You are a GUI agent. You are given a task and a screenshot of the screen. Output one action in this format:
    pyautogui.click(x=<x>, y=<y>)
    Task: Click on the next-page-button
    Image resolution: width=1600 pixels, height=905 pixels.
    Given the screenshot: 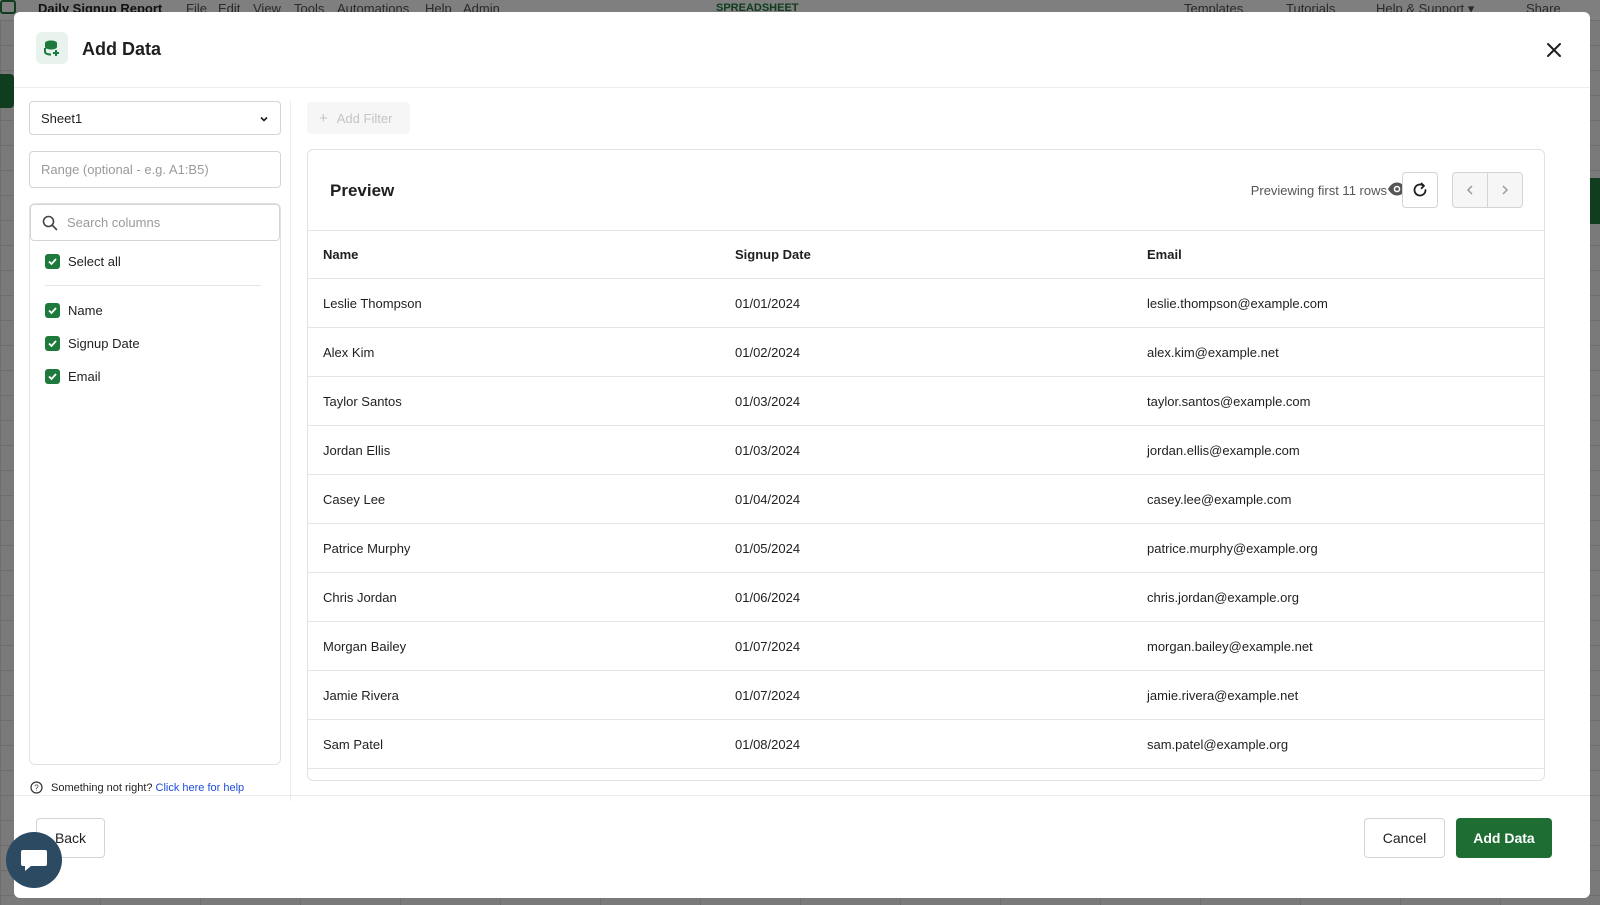 What is the action you would take?
    pyautogui.click(x=1505, y=190)
    